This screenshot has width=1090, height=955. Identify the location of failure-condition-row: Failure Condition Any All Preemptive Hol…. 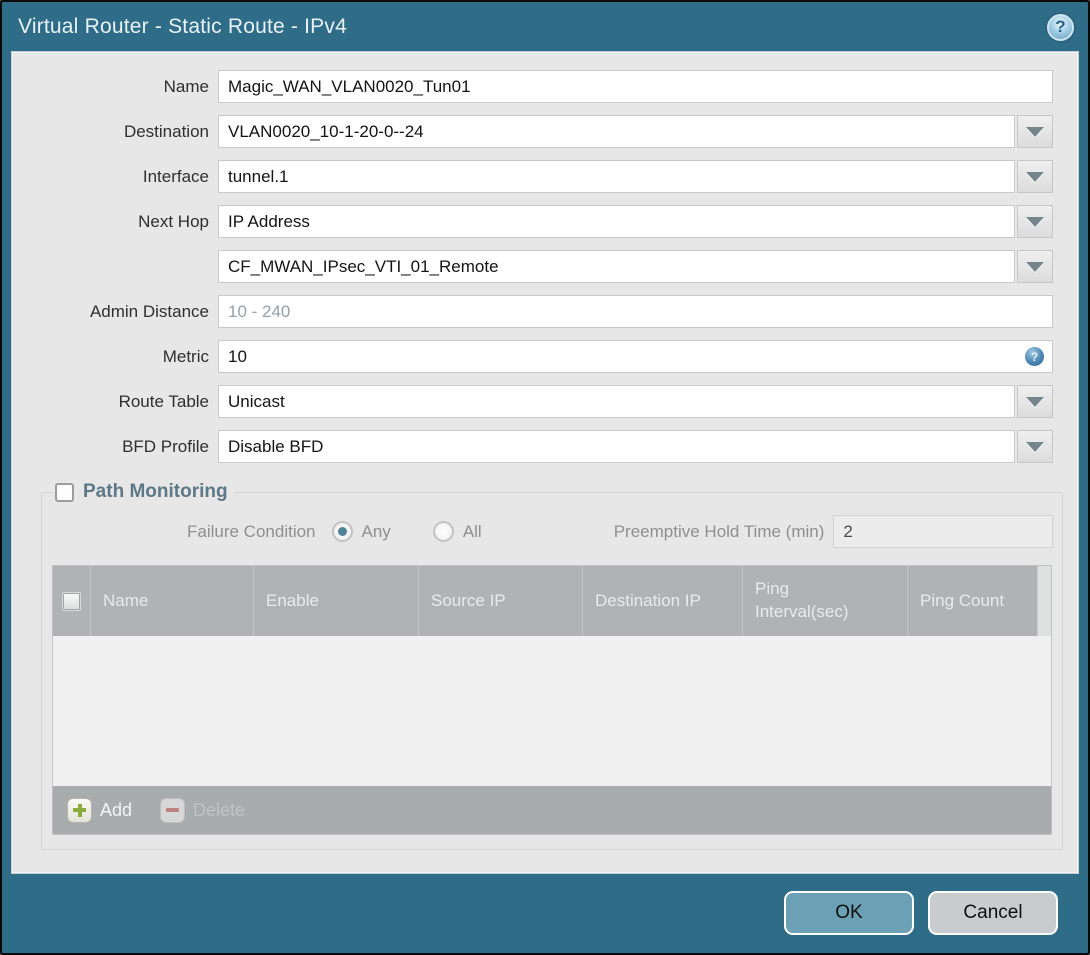
(552, 531).